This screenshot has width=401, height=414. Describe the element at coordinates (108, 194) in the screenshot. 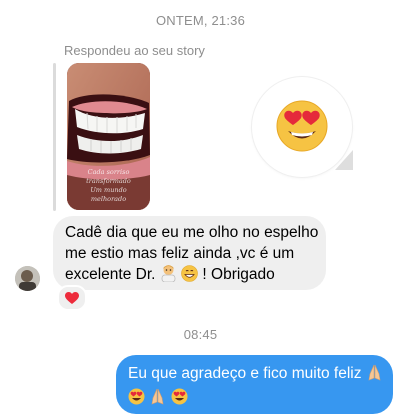

I see `story-caption-line-2: Um mundo melhorado` at that location.